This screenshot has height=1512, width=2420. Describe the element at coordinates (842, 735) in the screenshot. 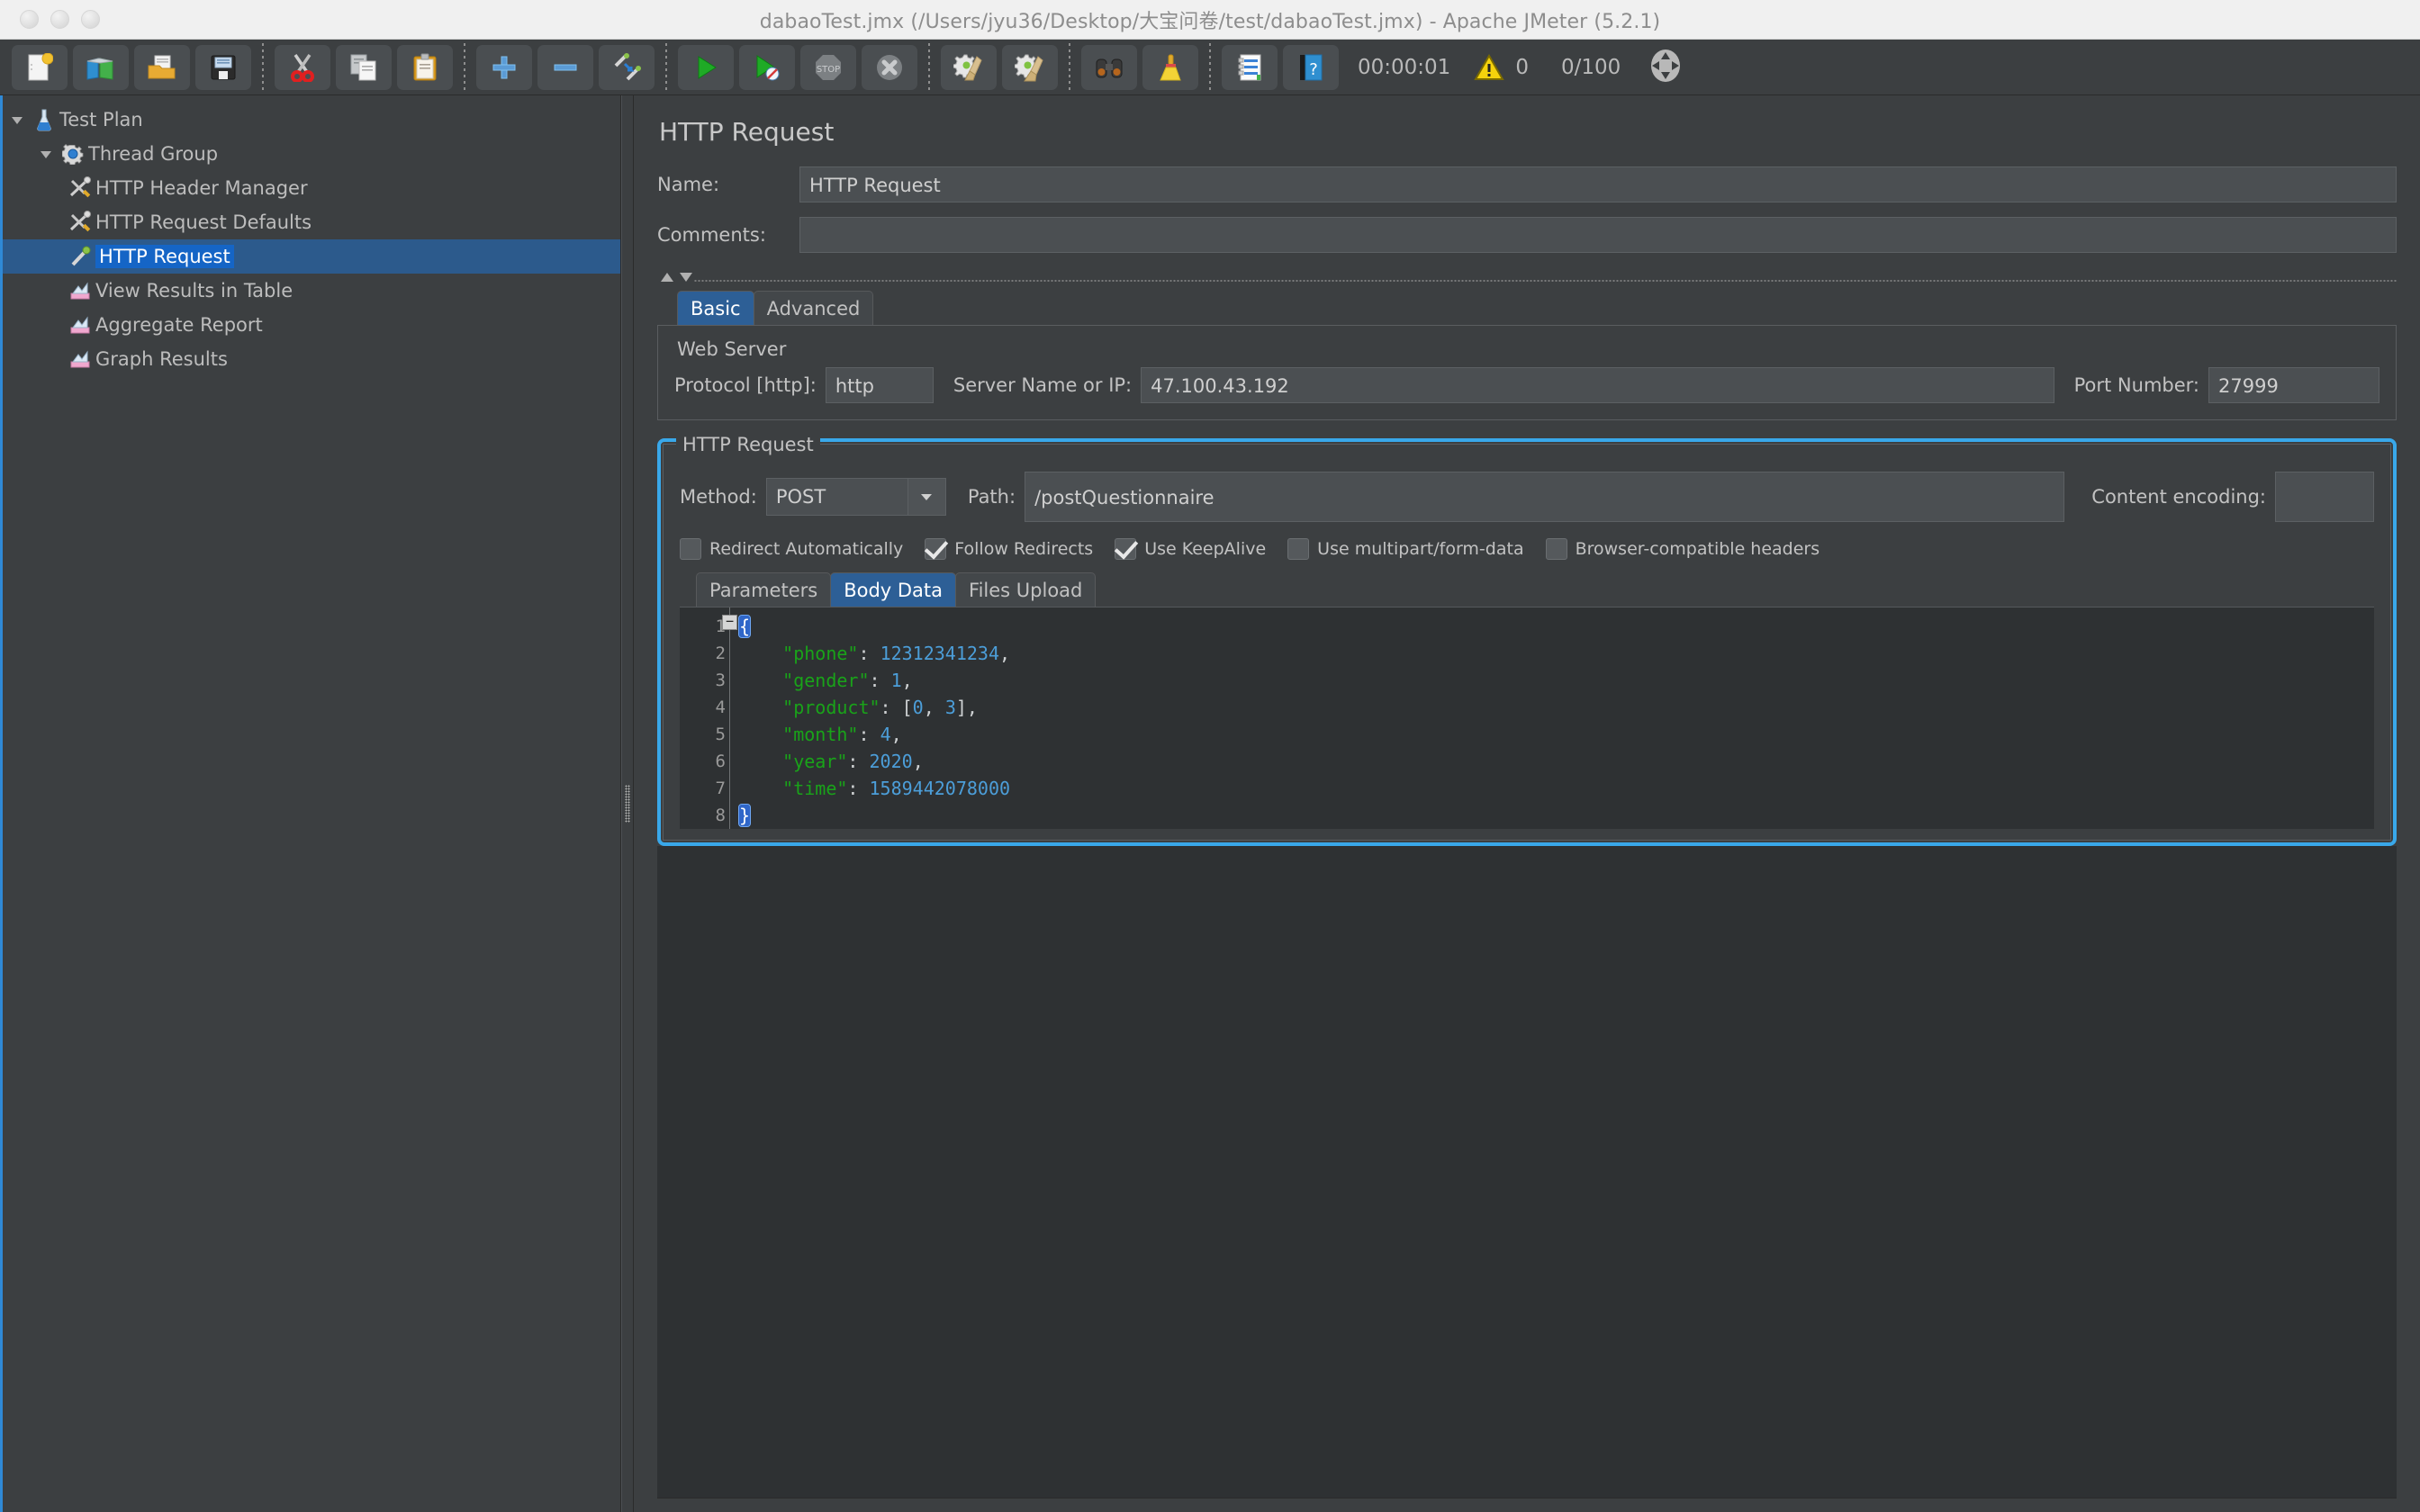

I see `code-line: "month": 4,` at that location.